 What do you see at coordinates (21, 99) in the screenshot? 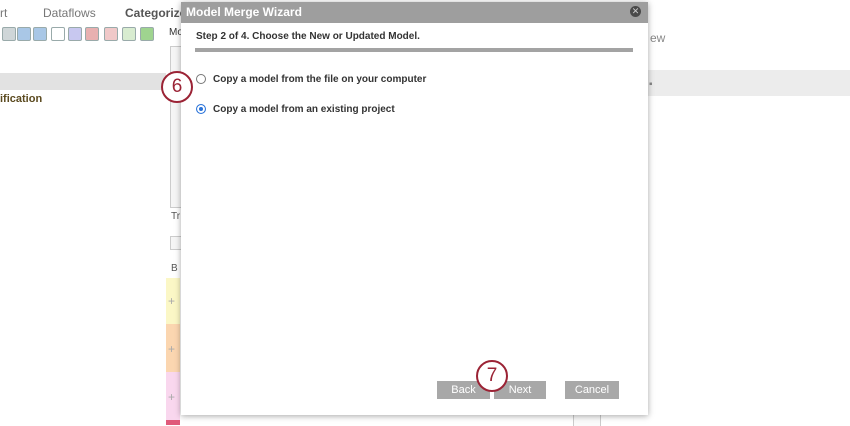
I see `left-panel-heading: ification` at bounding box center [21, 99].